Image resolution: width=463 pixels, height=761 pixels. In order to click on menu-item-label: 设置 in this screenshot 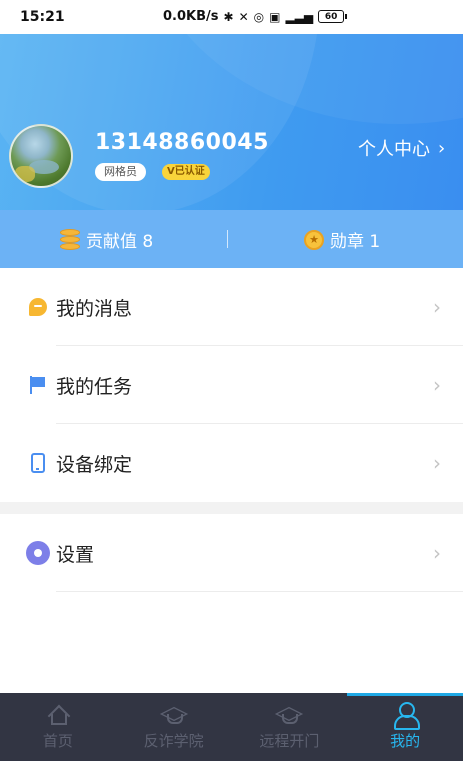, I will do `click(75, 554)`.